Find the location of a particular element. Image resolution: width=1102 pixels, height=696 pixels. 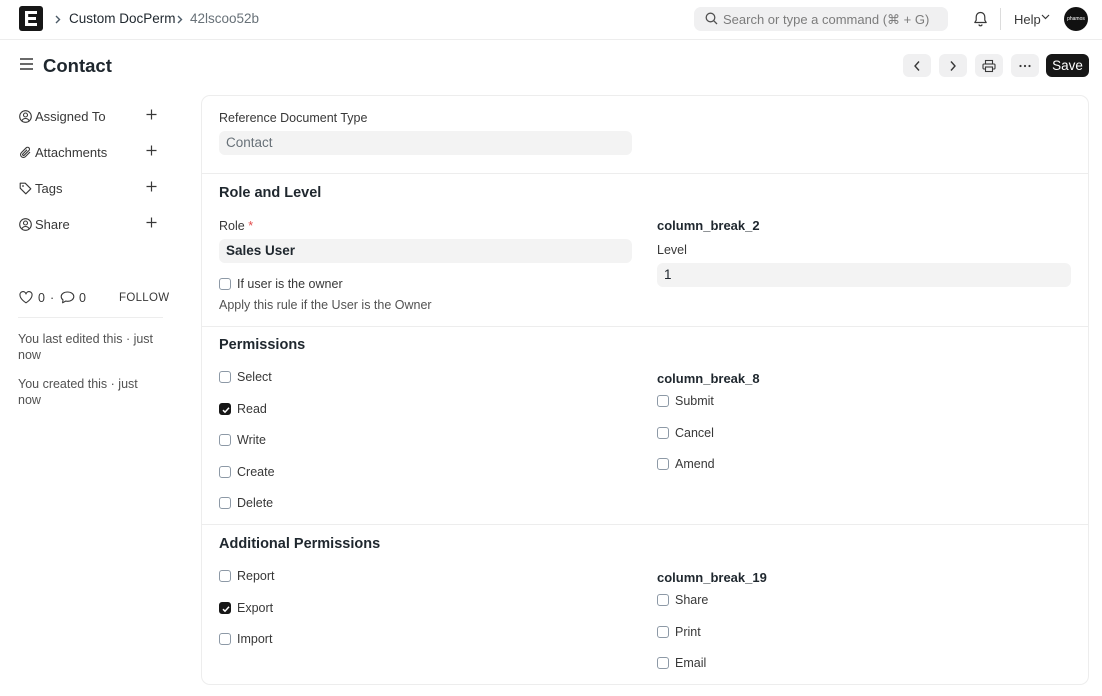

heart-icon is located at coordinates (26, 297).